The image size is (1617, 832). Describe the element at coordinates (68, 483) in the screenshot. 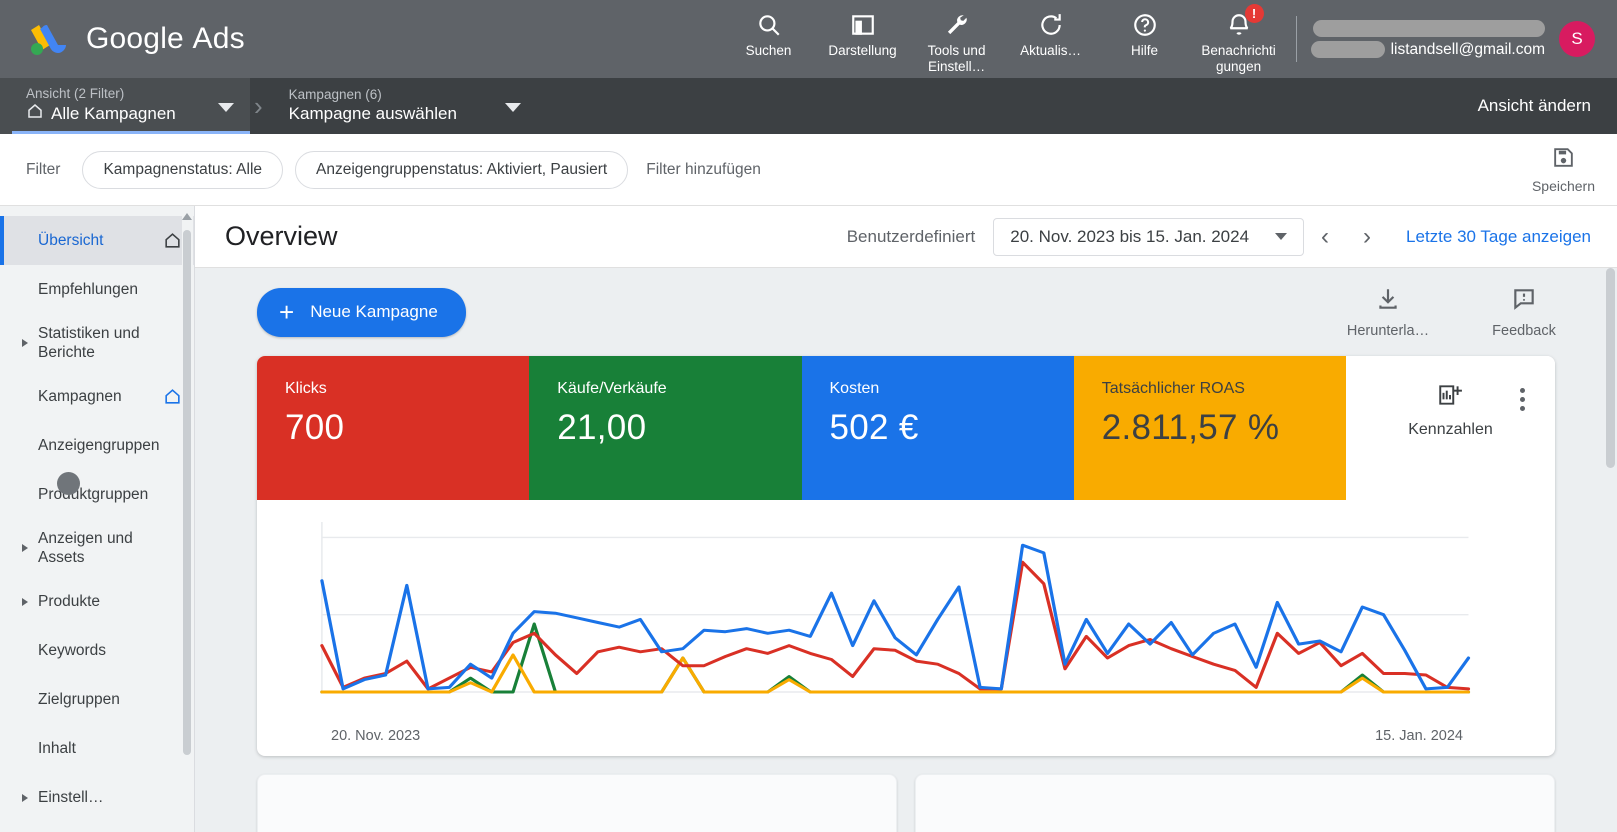

I see `mouse-cursor-indicator` at that location.